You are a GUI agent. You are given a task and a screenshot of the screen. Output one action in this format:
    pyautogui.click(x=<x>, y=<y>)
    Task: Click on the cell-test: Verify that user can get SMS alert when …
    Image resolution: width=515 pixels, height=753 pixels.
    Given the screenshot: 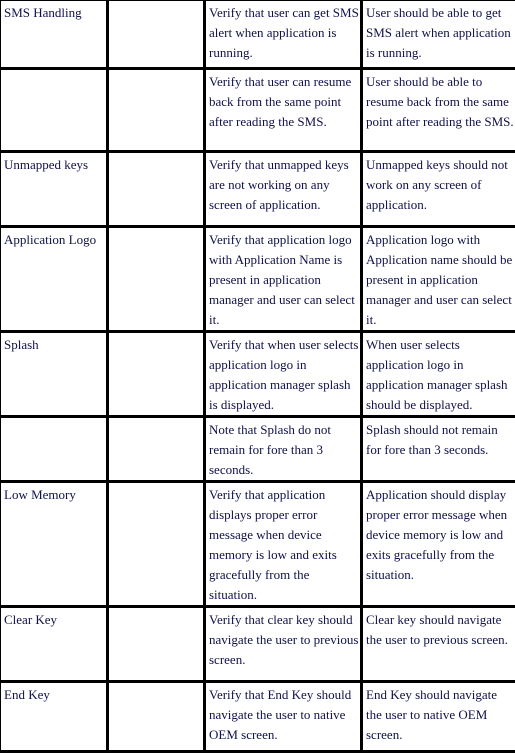 What is the action you would take?
    pyautogui.click(x=283, y=34)
    